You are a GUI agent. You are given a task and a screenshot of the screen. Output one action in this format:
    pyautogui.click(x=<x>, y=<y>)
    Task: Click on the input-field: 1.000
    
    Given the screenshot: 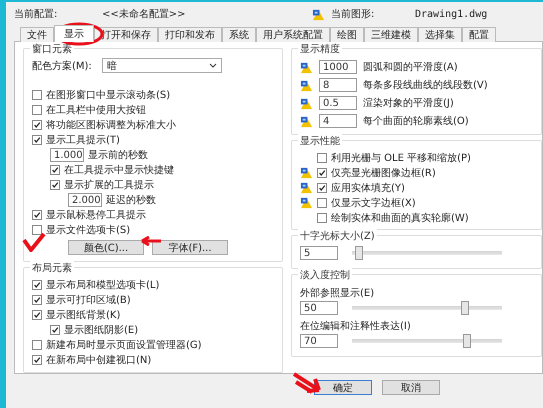 What is the action you would take?
    pyautogui.click(x=67, y=155)
    